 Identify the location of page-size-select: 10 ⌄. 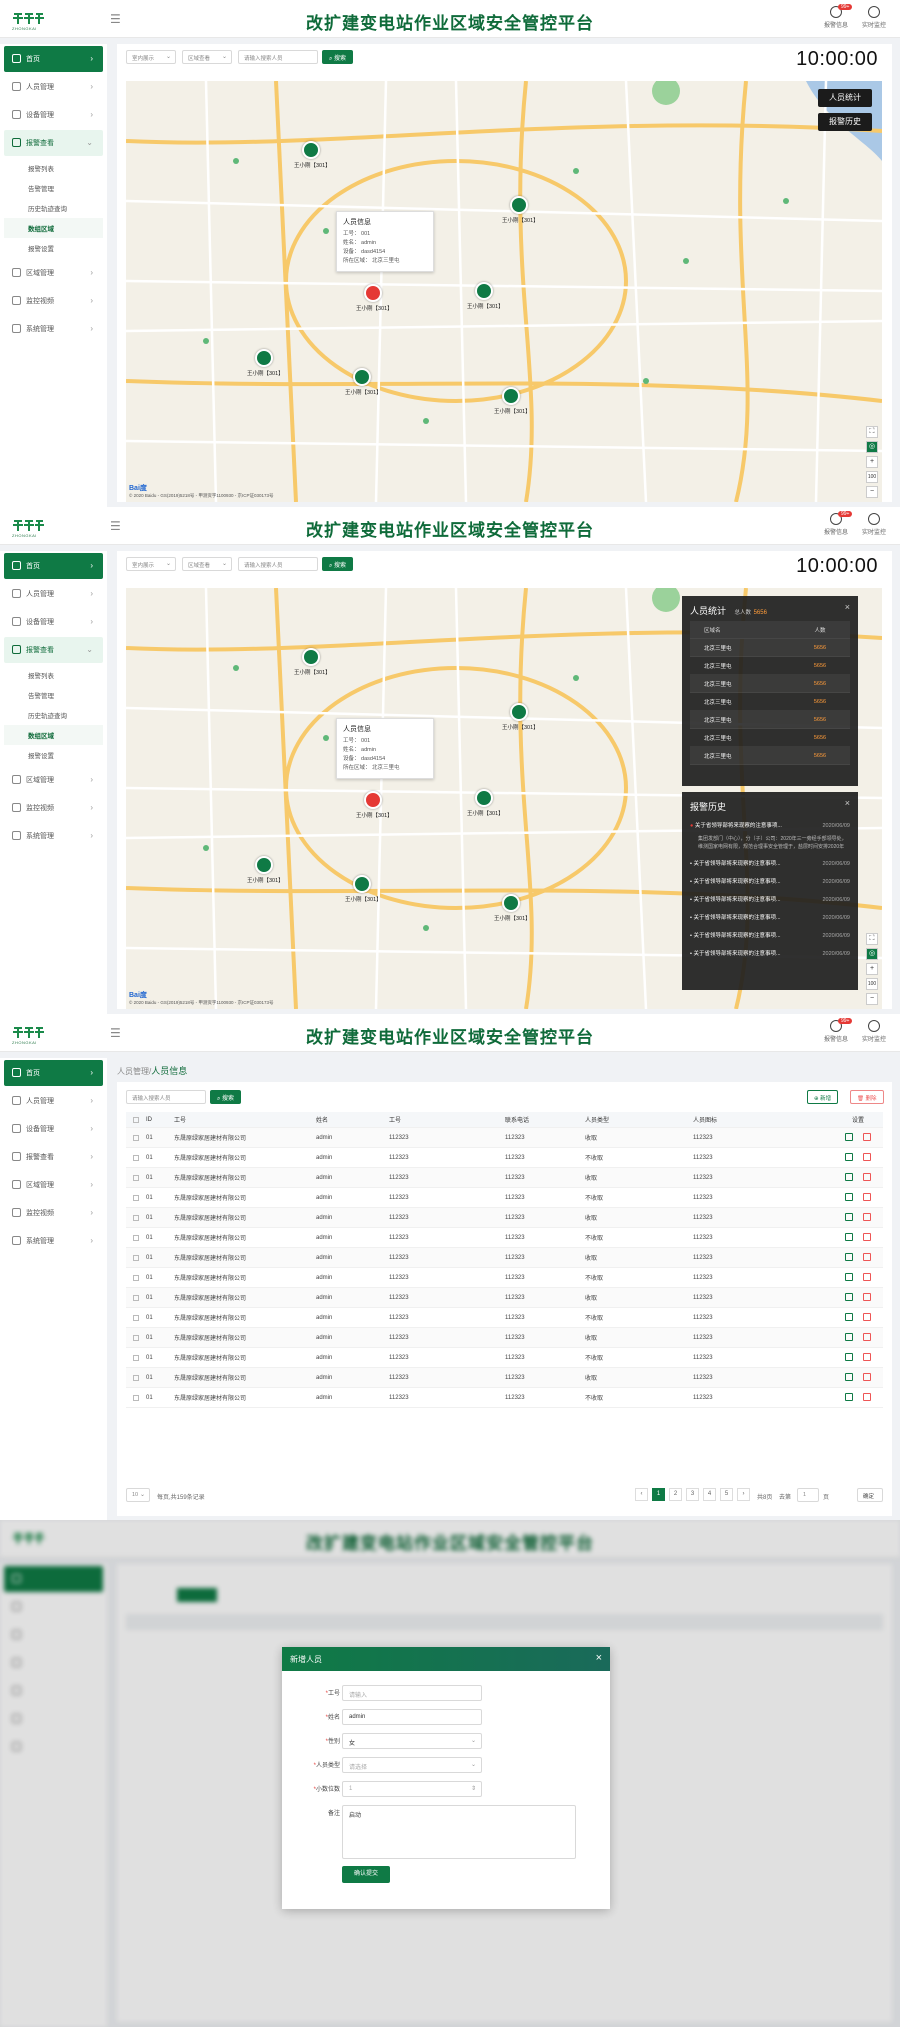
(138, 1495).